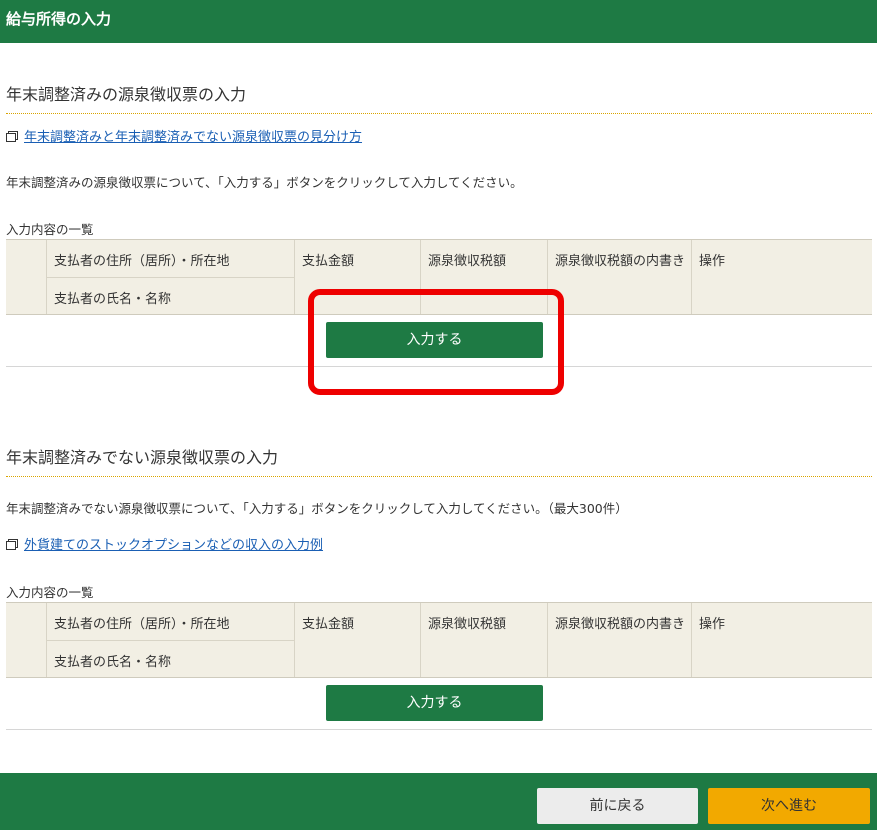  I want to click on section2-help-link-text: 外貨建てのストックオプションなどの収入の入力例, so click(173, 543).